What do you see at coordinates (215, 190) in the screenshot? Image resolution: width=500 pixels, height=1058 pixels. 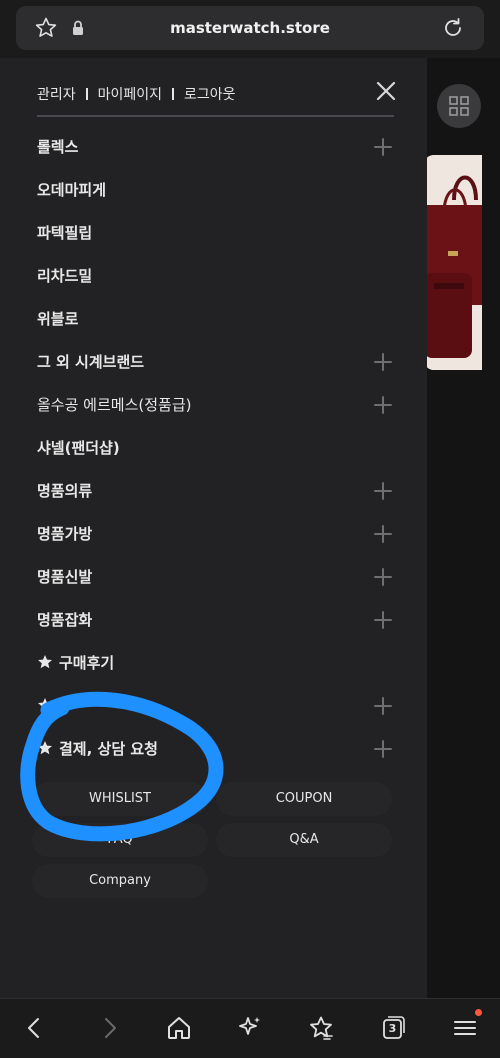 I see `menu-item: 오데마피게` at bounding box center [215, 190].